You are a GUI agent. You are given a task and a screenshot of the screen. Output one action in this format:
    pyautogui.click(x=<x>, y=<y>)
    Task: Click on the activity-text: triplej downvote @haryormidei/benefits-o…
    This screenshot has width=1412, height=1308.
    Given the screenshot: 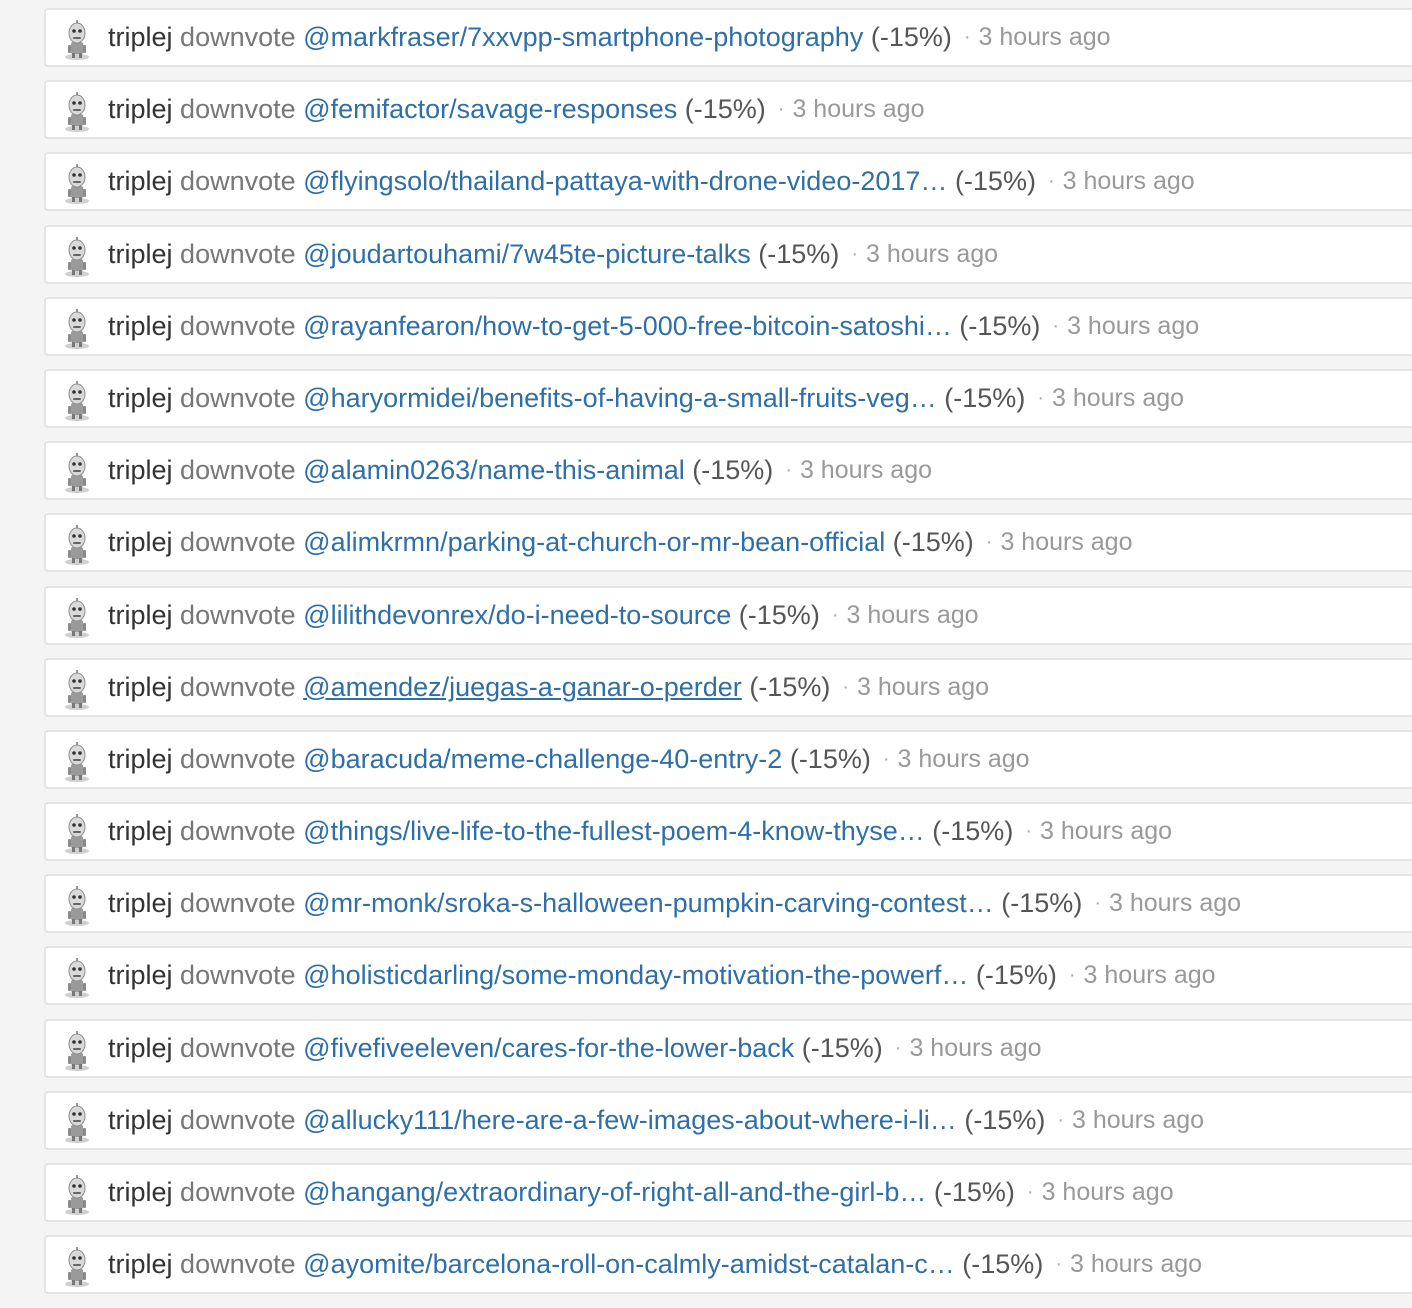 What is the action you would take?
    pyautogui.click(x=646, y=398)
    